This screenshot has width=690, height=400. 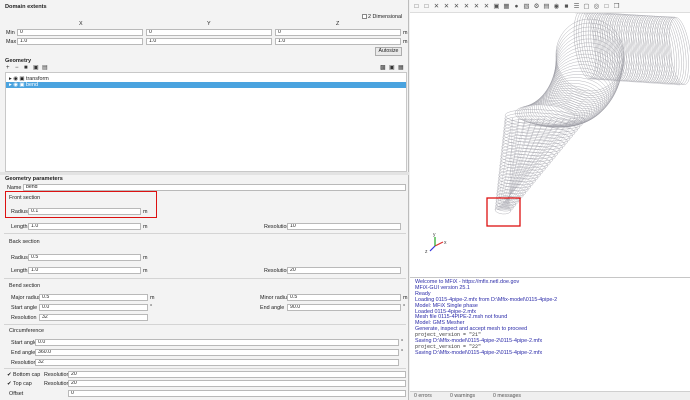 What do you see at coordinates (392, 68) in the screenshot?
I see `geometry-view-icon: ▣` at bounding box center [392, 68].